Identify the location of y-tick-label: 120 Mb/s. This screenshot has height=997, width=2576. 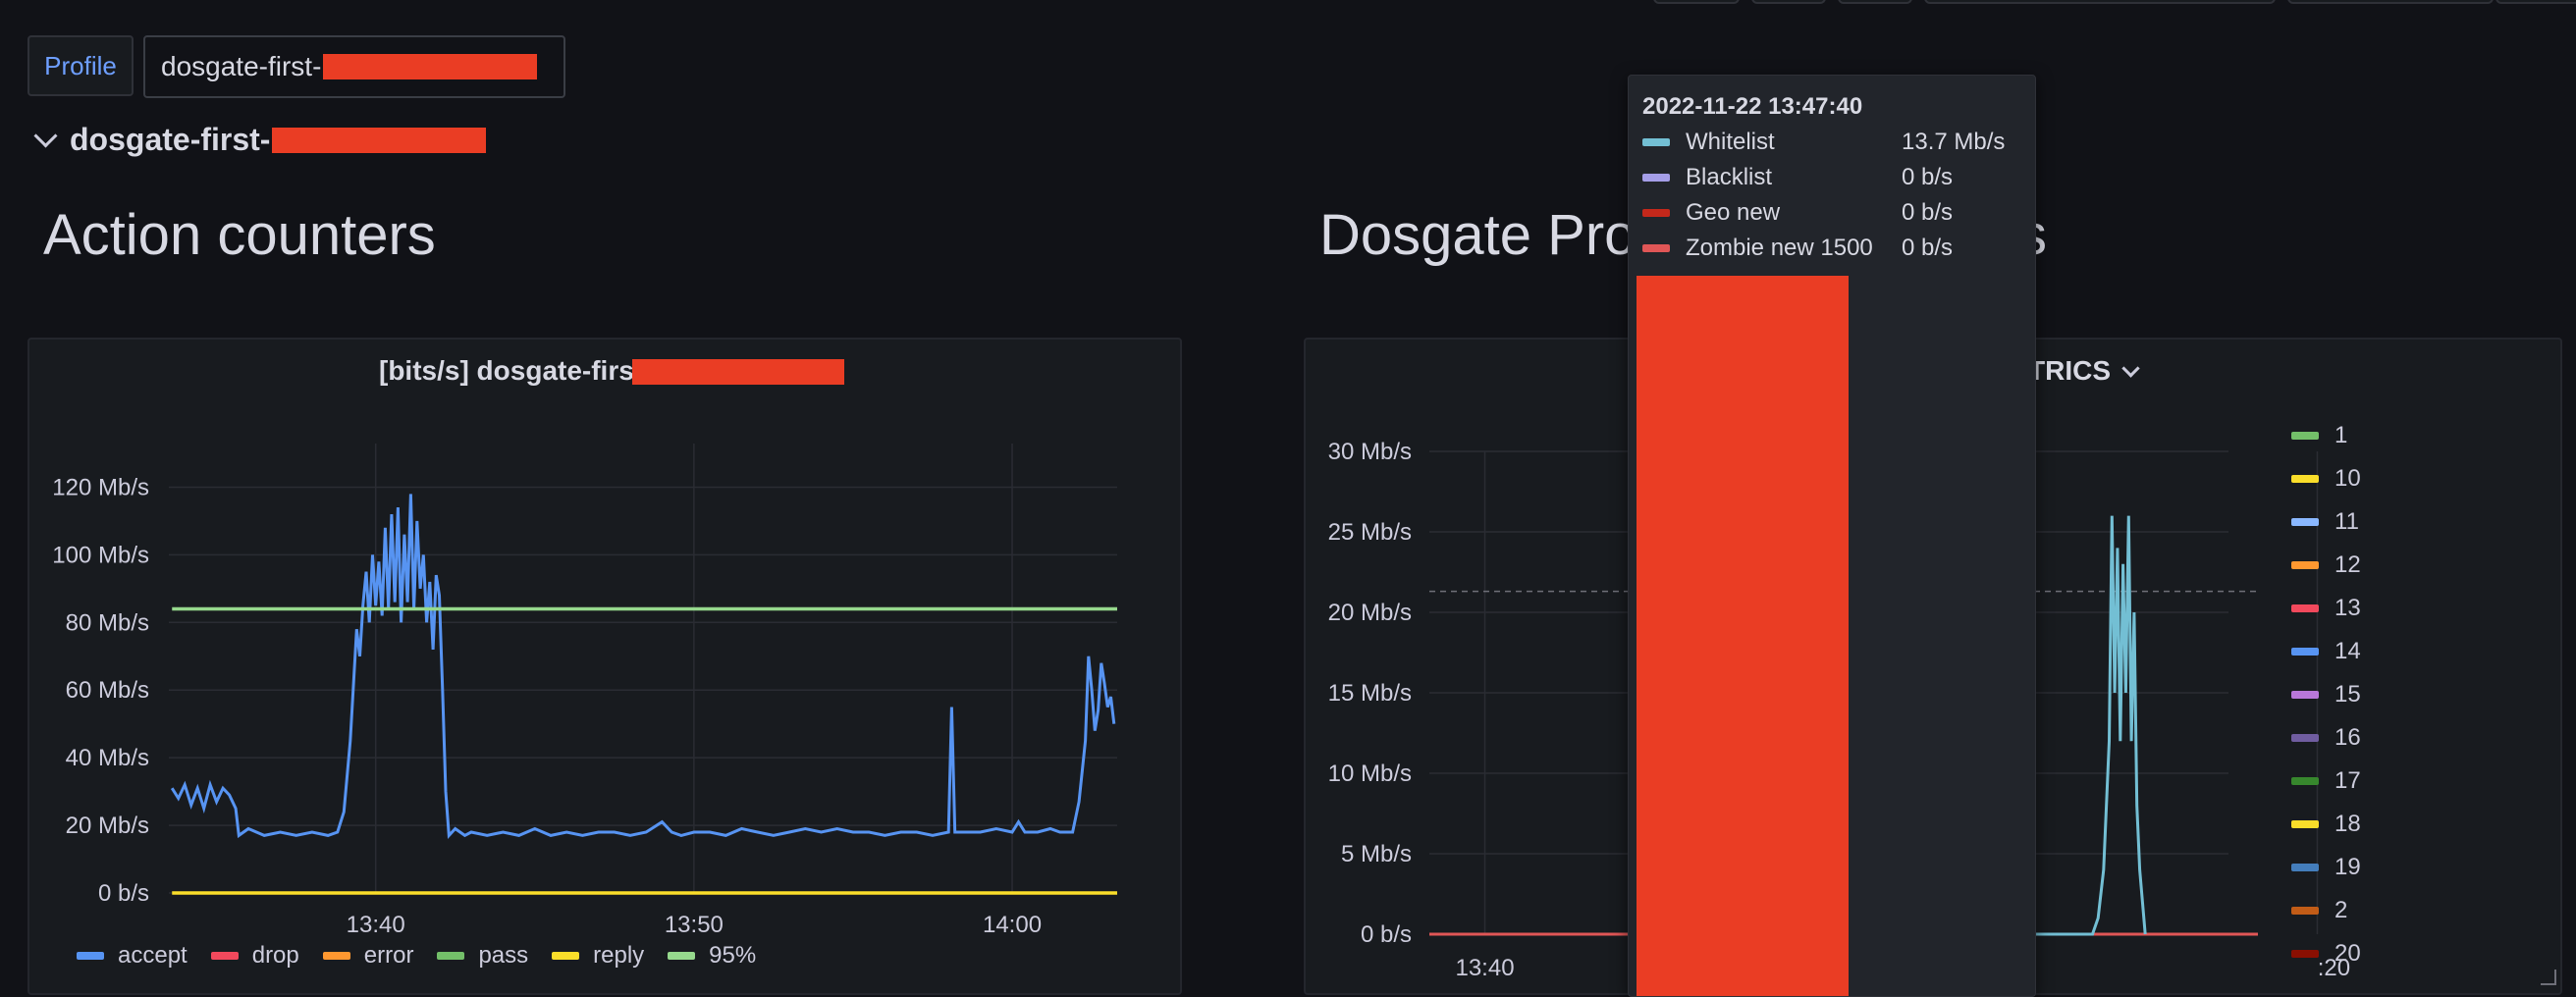
(100, 487).